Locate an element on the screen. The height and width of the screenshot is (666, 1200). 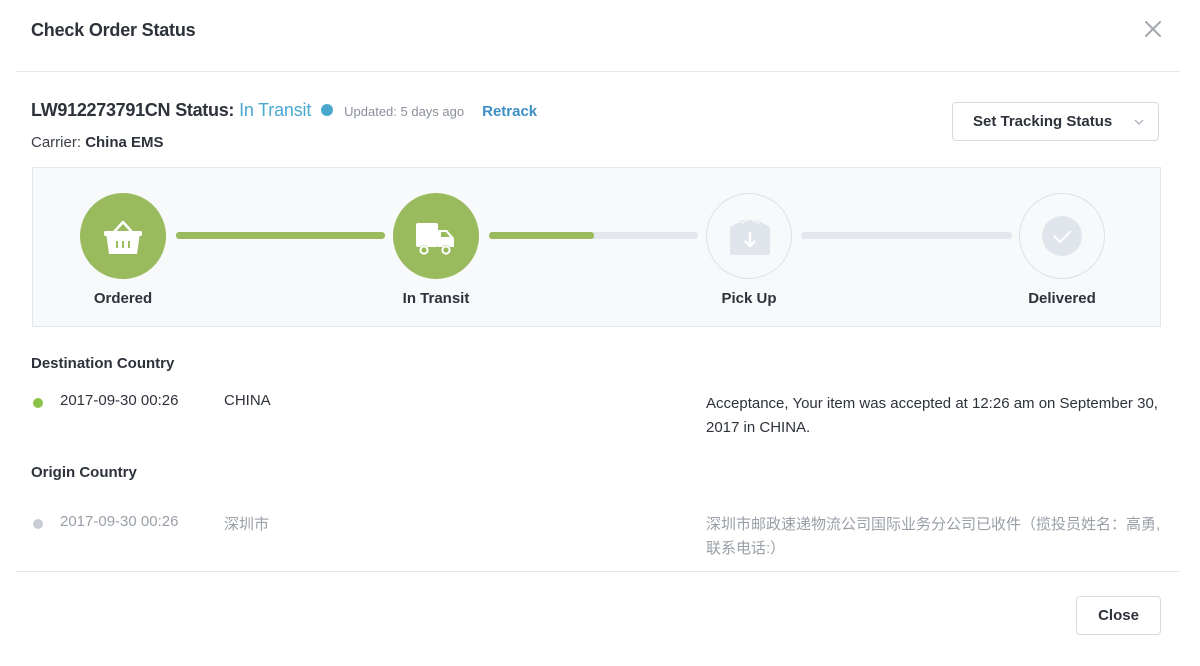
close-x-icon is located at coordinates (1153, 29).